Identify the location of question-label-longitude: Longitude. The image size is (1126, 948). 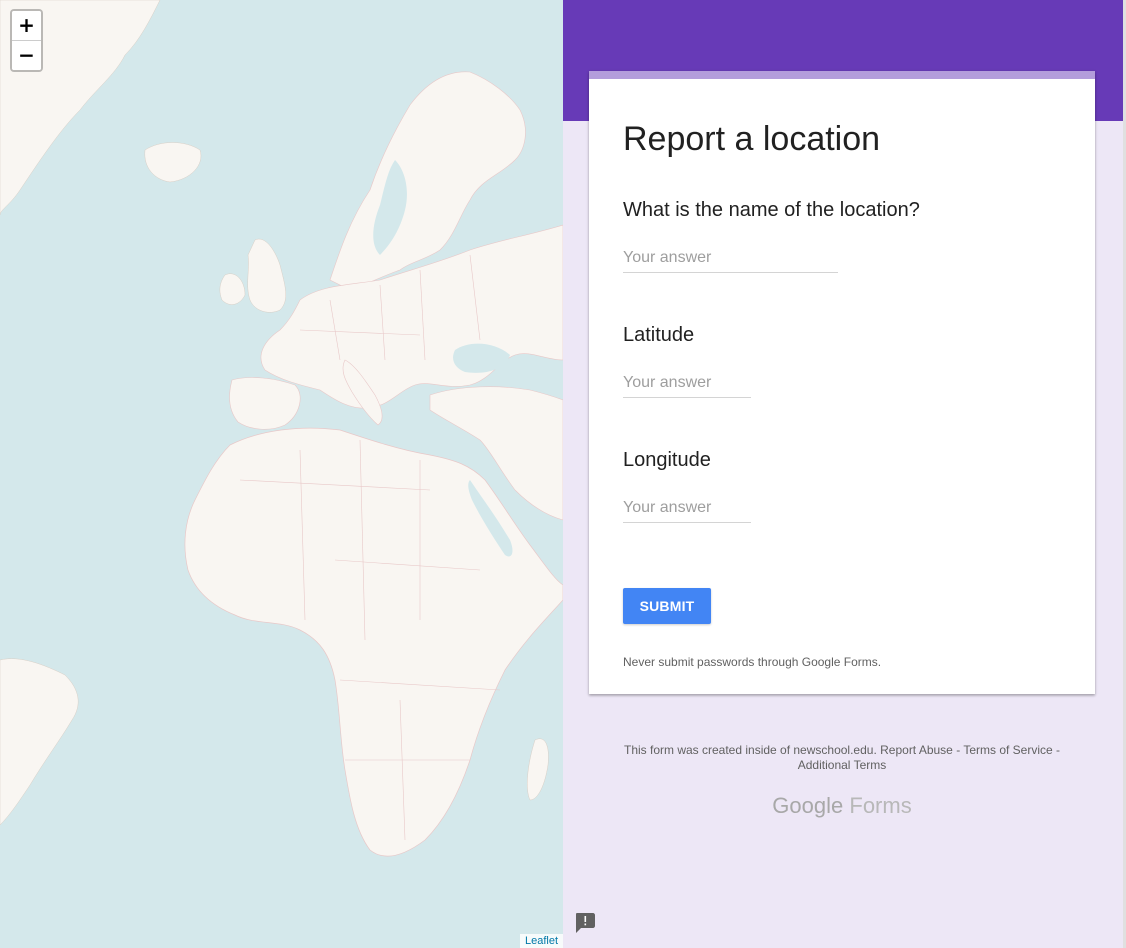
(667, 460).